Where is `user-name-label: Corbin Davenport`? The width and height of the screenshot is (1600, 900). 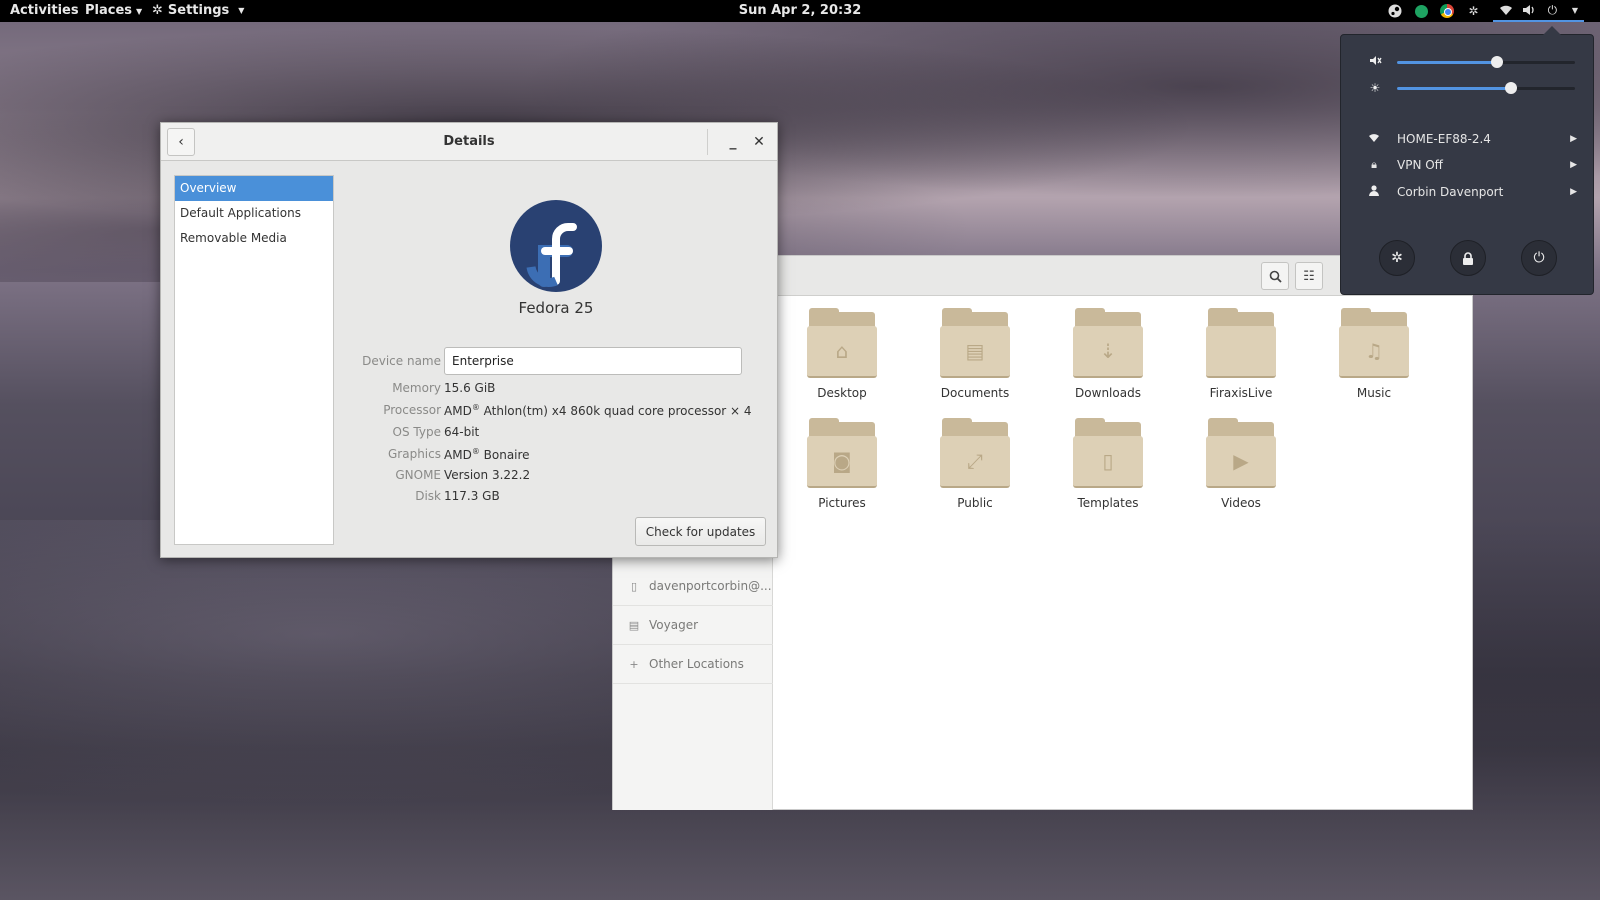 user-name-label: Corbin Davenport is located at coordinates (1450, 192).